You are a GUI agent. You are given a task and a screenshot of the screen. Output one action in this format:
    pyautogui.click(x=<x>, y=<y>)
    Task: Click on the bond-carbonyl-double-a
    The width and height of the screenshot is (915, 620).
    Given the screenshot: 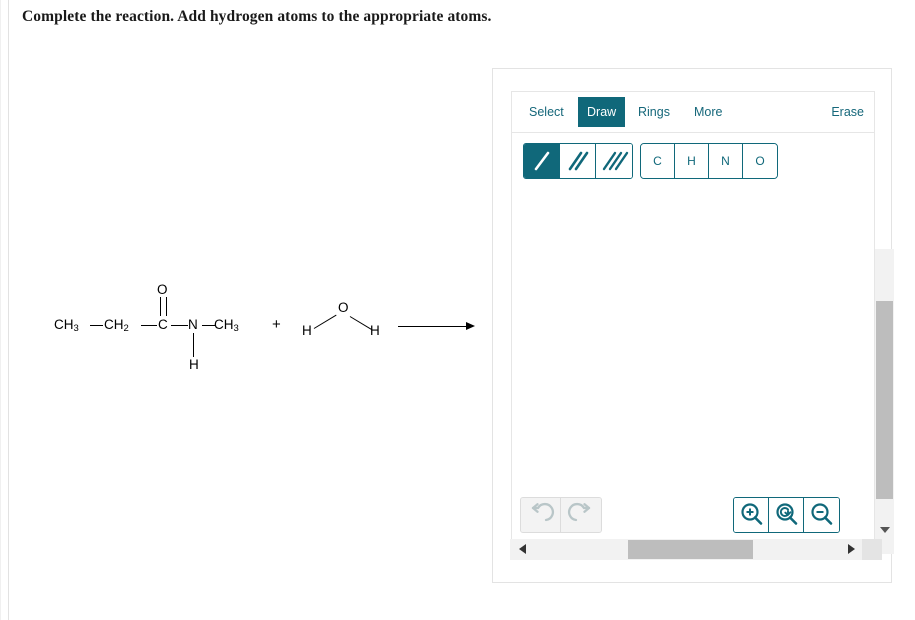 What is the action you would take?
    pyautogui.click(x=160, y=306)
    